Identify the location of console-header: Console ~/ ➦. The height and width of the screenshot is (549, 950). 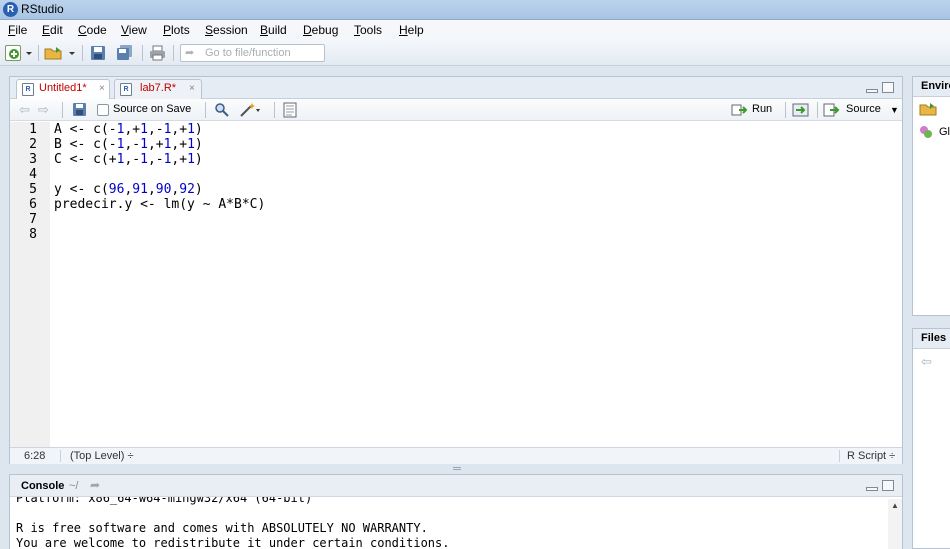
(456, 486).